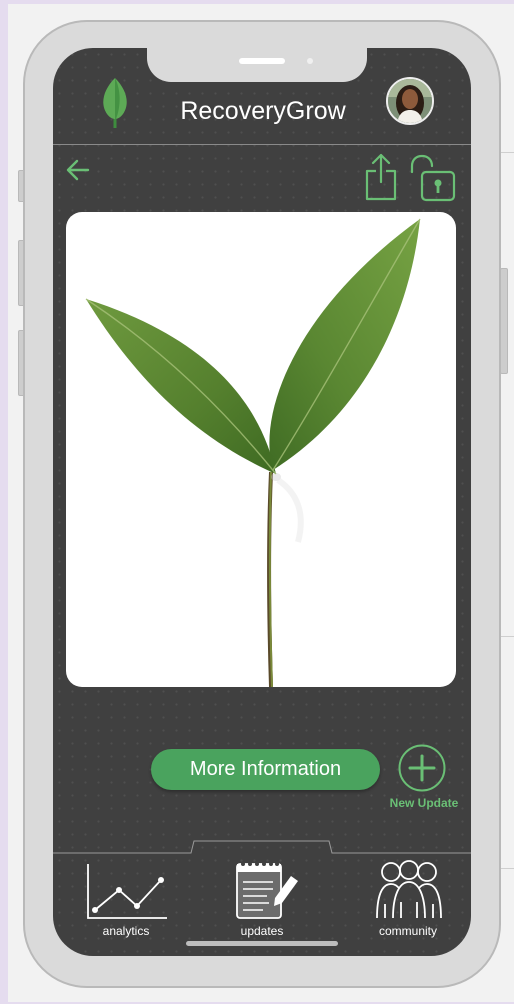 This screenshot has width=514, height=1004. I want to click on phone-power-button, so click(504, 321).